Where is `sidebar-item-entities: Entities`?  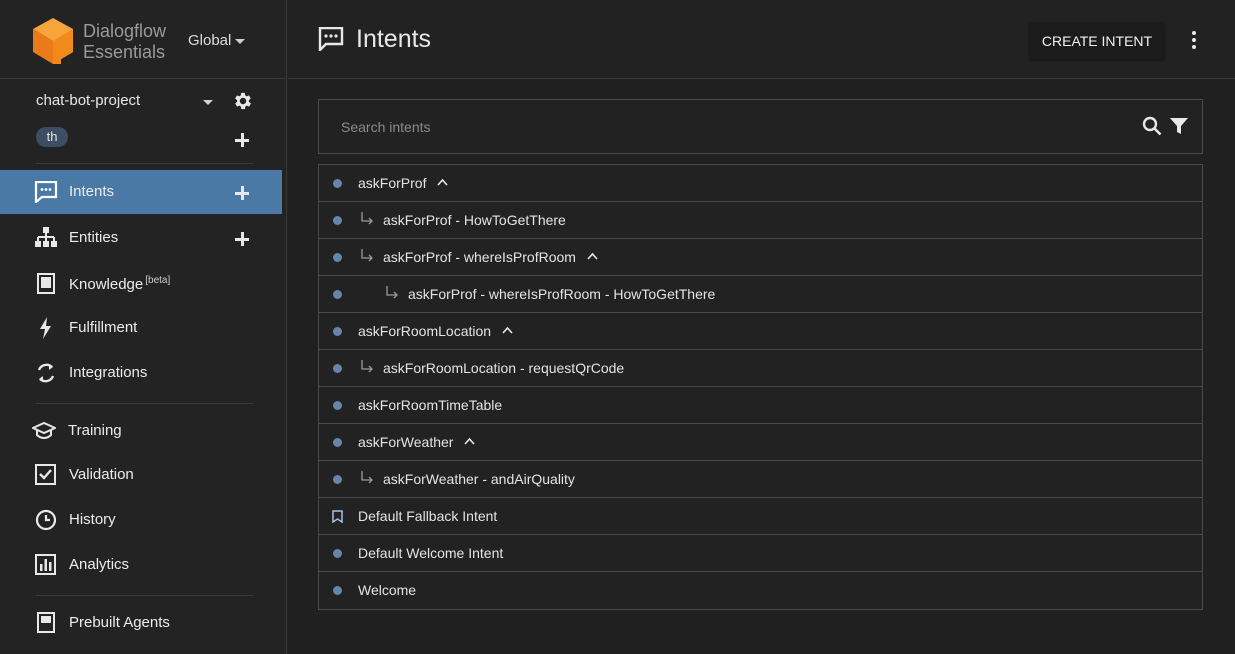 sidebar-item-entities: Entities is located at coordinates (141, 238).